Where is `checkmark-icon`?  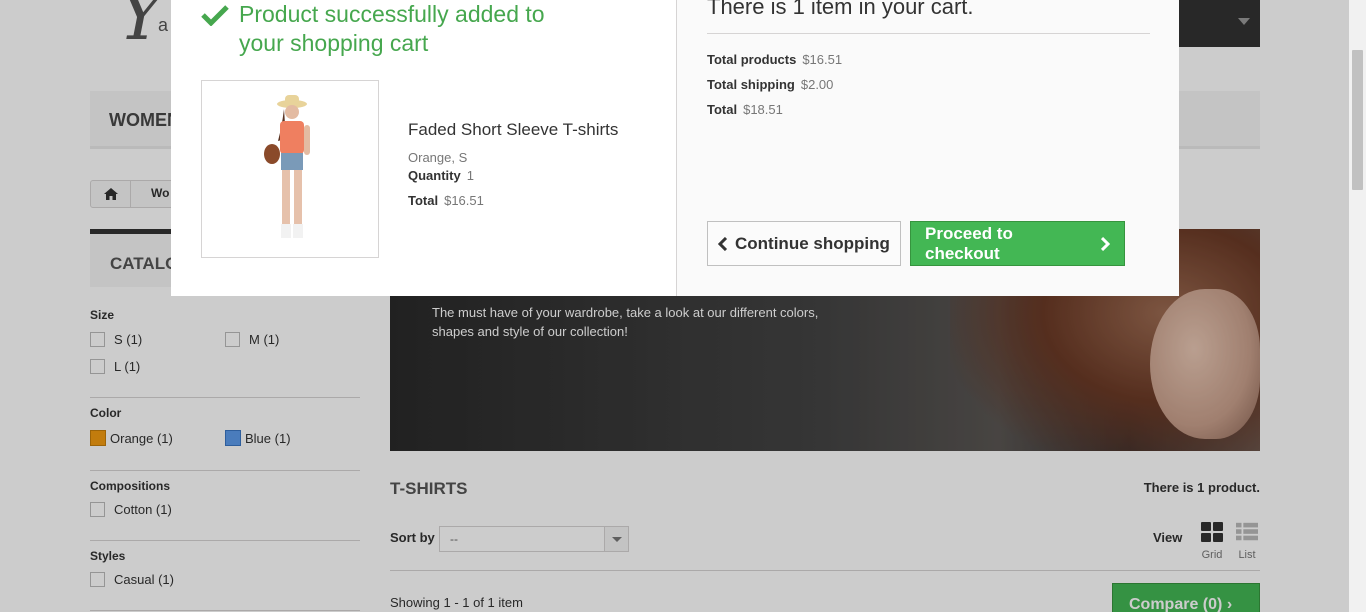 checkmark-icon is located at coordinates (215, 15).